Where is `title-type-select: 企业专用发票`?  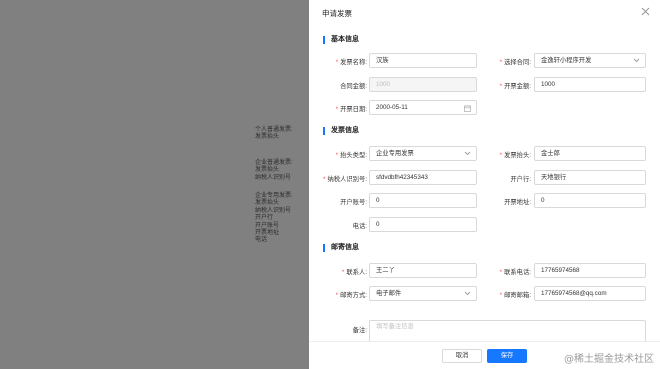
title-type-select: 企业专用发票 is located at coordinates (423, 153).